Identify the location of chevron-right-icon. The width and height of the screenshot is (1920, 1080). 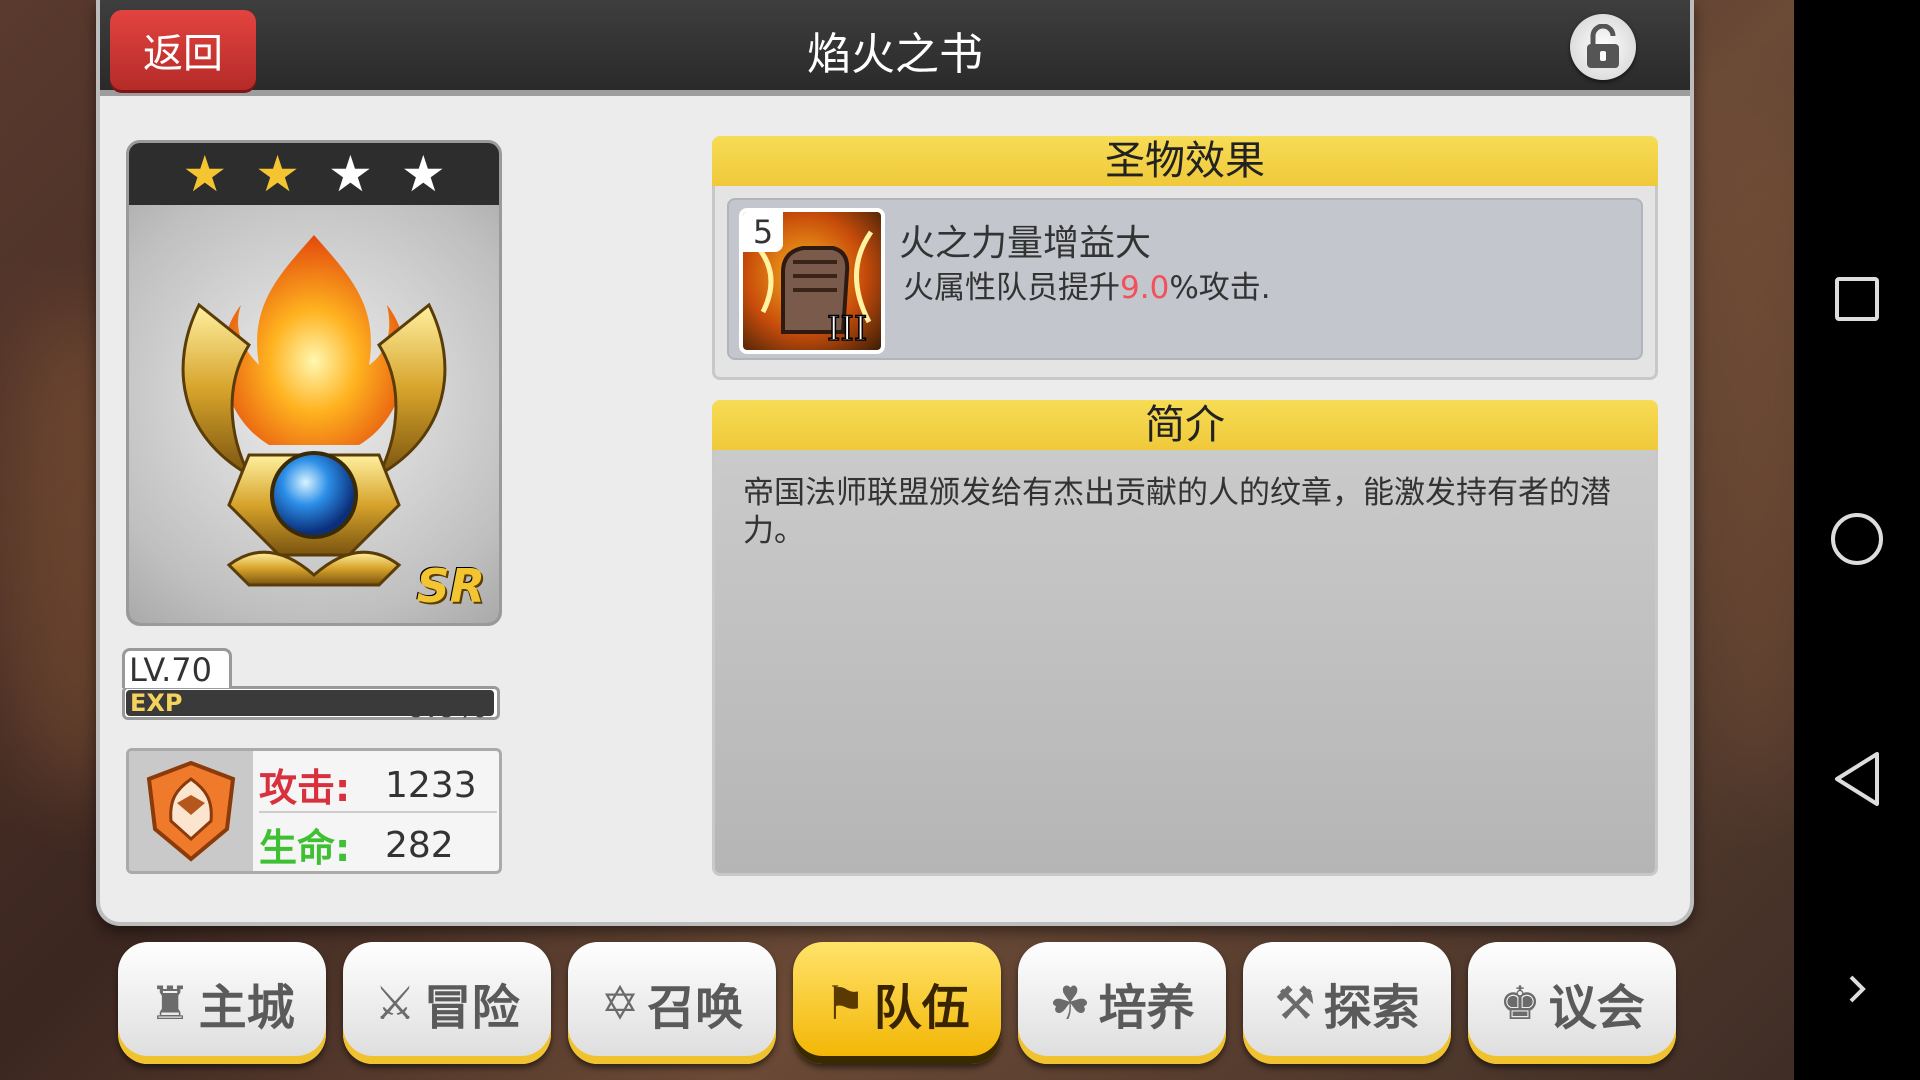
(1857, 989).